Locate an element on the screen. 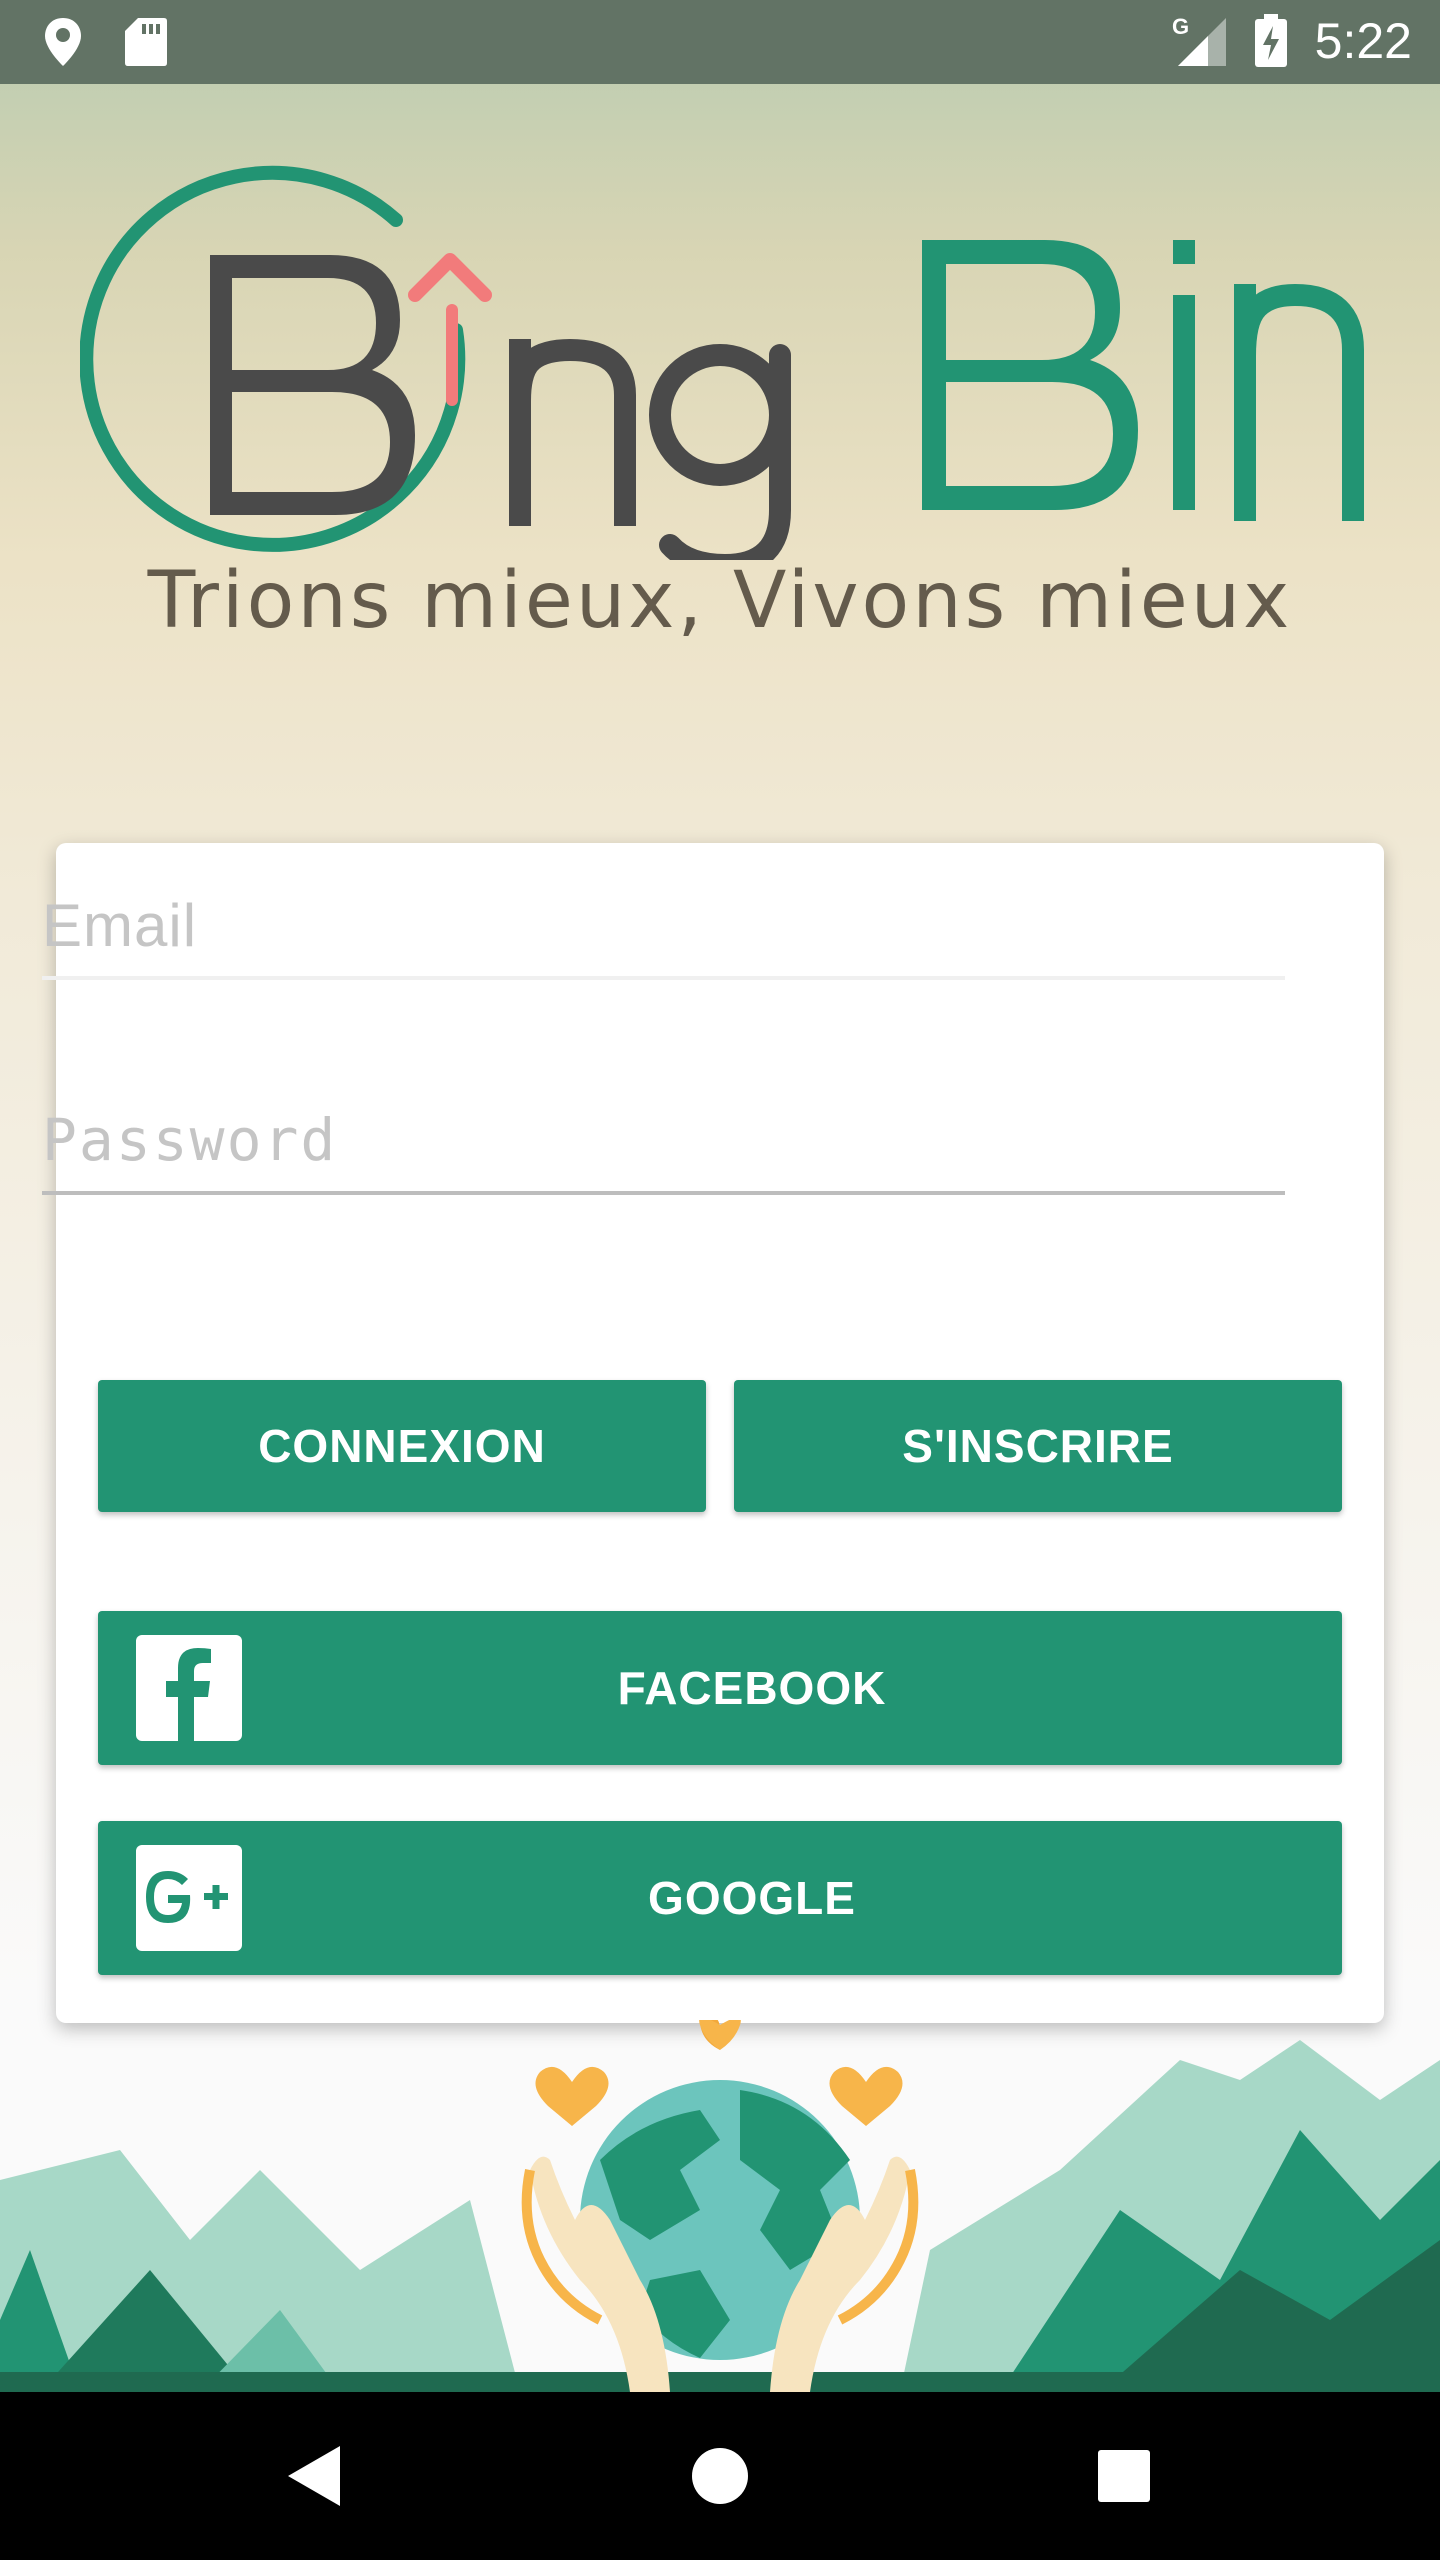 Image resolution: width=1440 pixels, height=2560 pixels. email-underline is located at coordinates (663, 978).